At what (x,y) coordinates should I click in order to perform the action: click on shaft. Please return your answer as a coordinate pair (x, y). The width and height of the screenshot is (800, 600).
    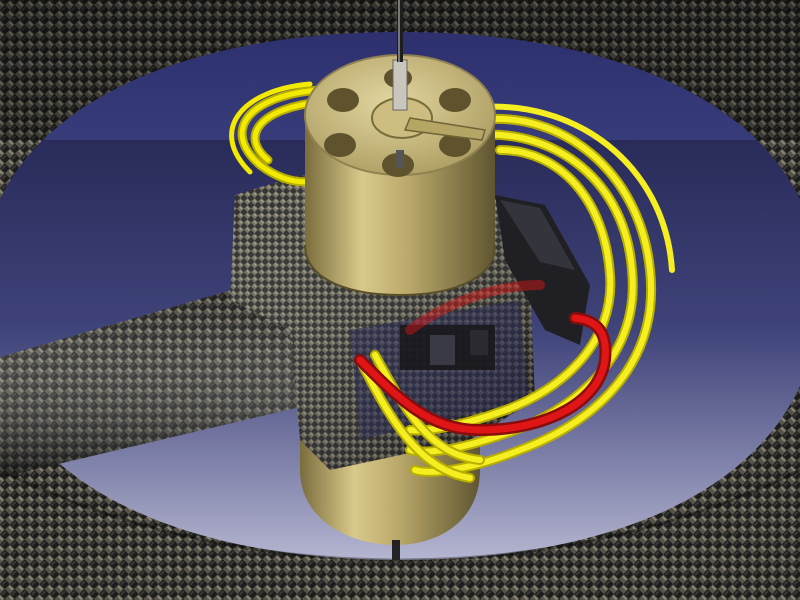
    Looking at the image, I should click on (400, 31).